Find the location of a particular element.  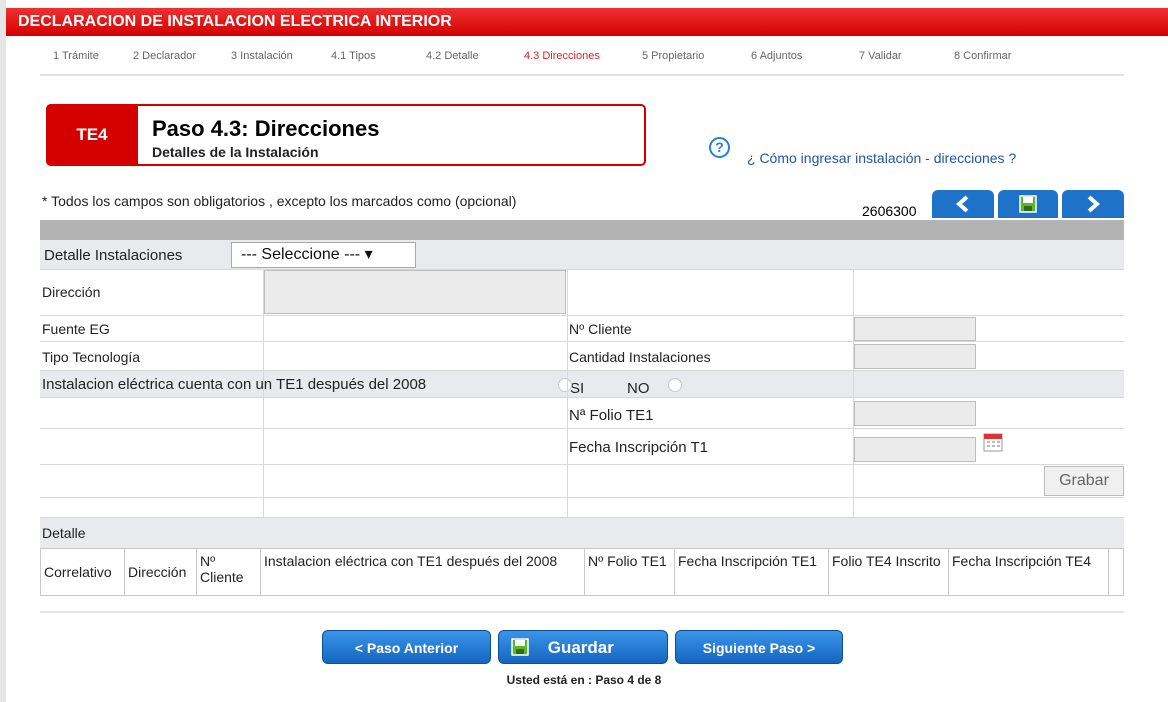

save-record-button is located at coordinates (1028, 204).